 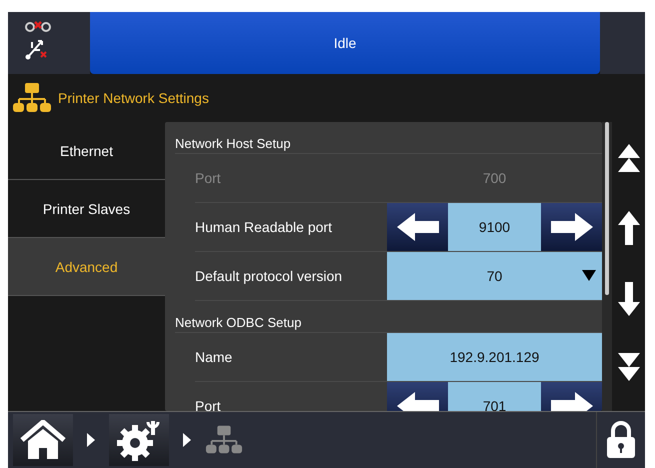 I want to click on down-arrow-icon, so click(x=629, y=299).